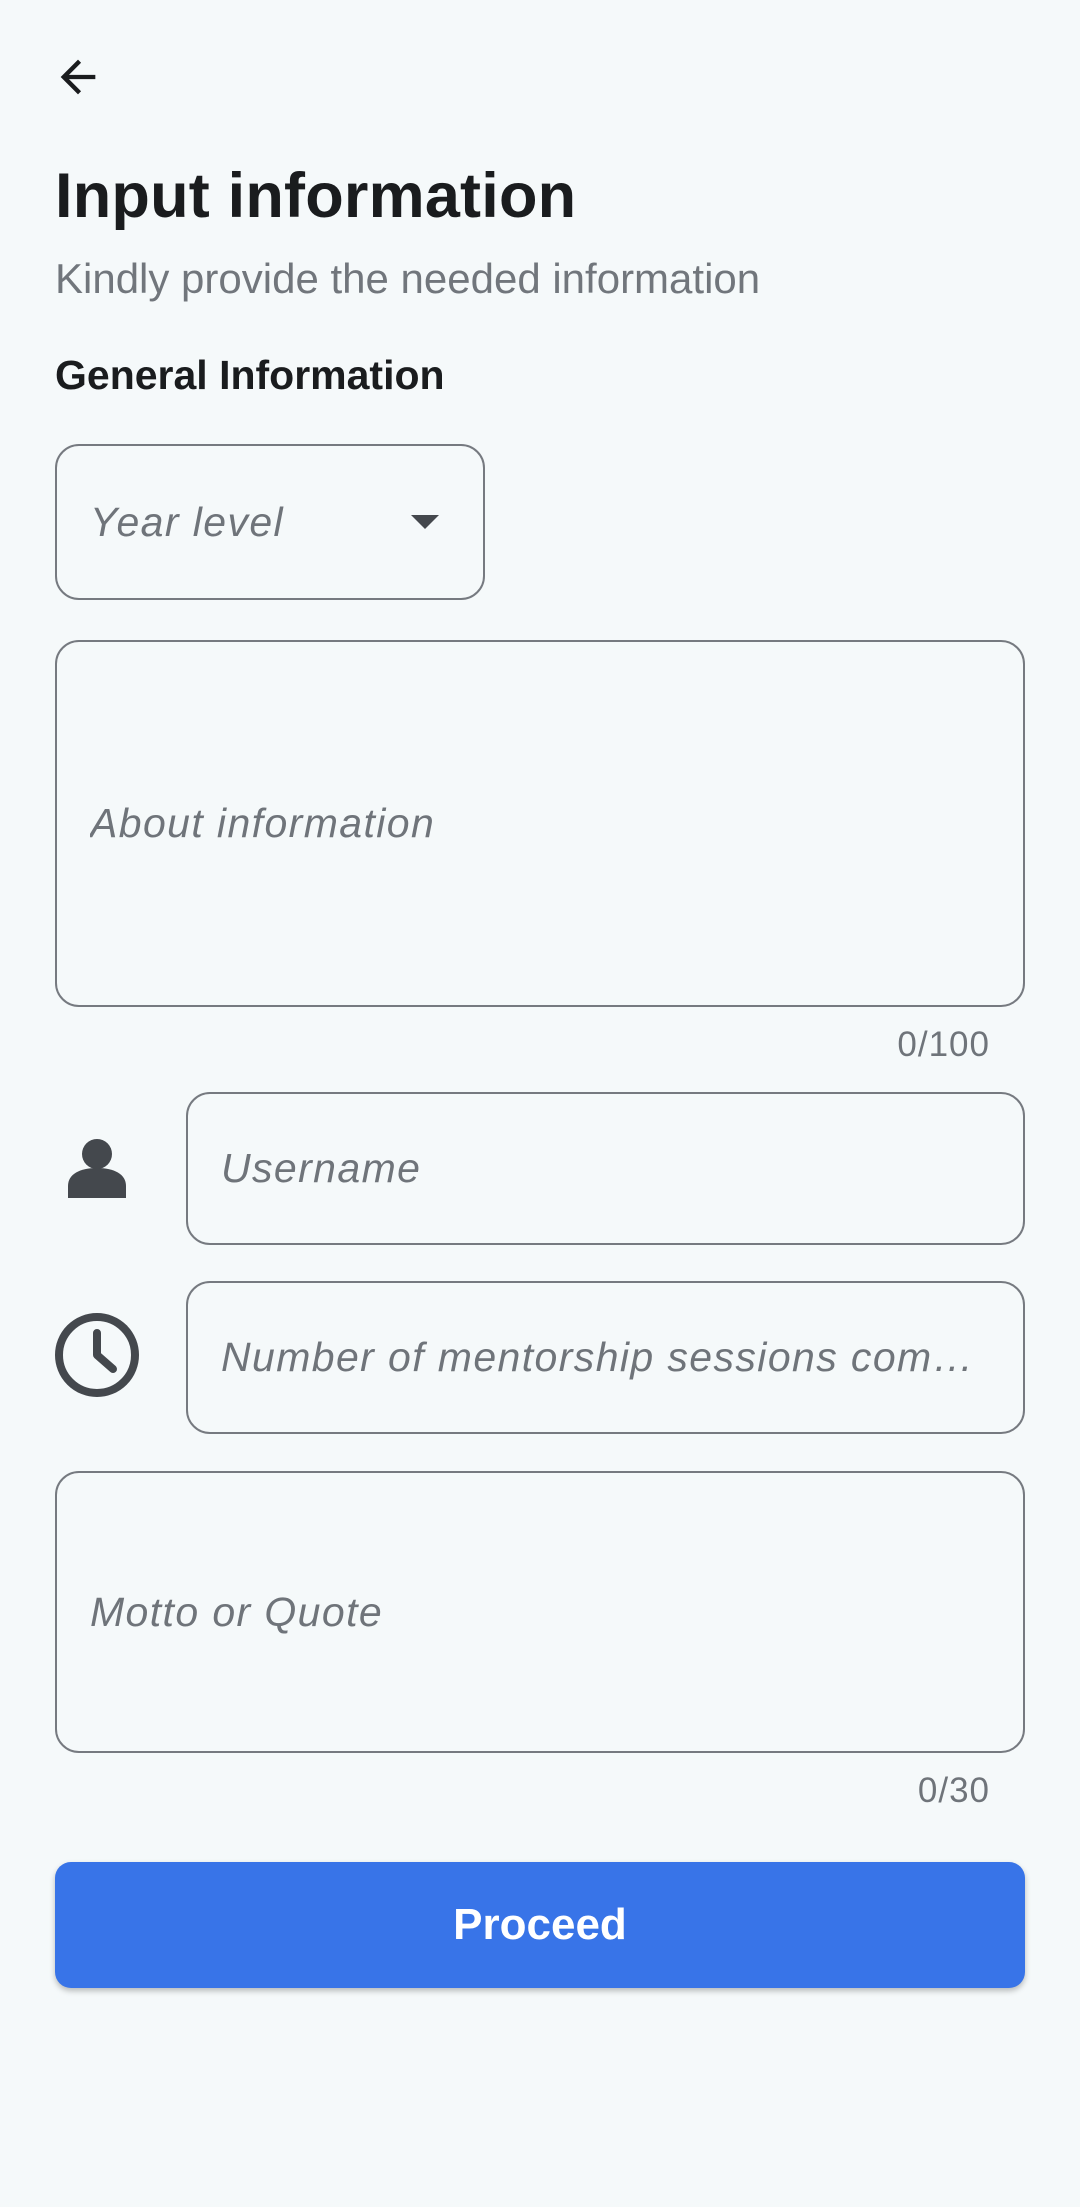  I want to click on dropdown-arrow-icon, so click(425, 522).